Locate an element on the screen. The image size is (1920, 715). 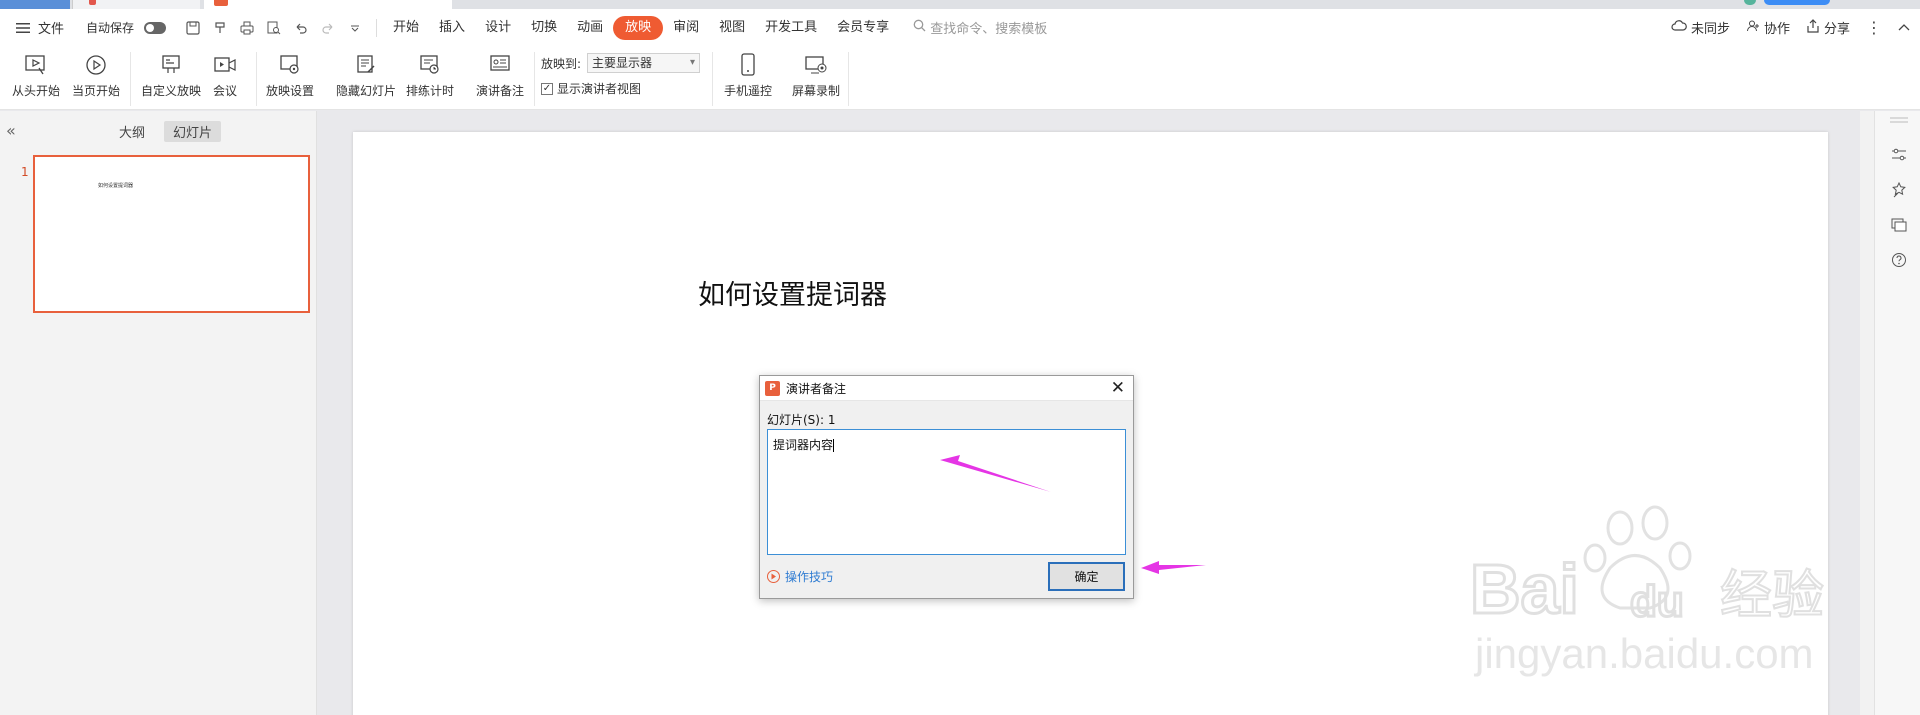
rehearse-label: 排练计时 is located at coordinates (430, 91).